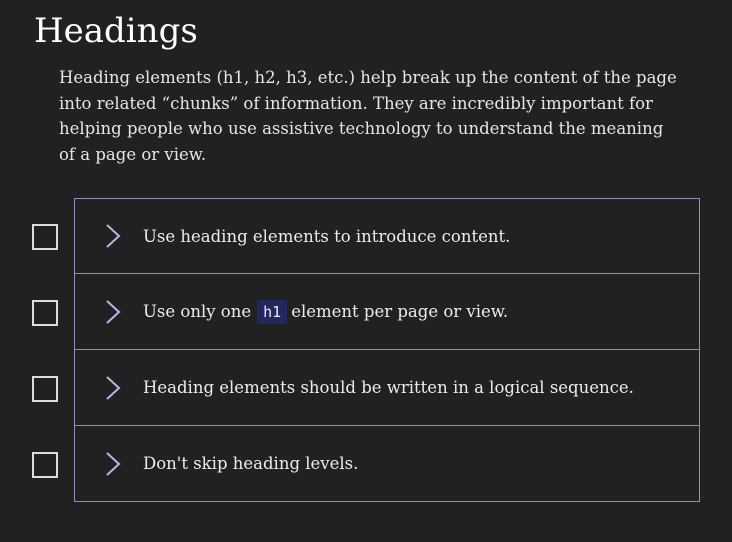 The height and width of the screenshot is (542, 732). I want to click on checklist-item-disclosure: Don't skip heading levels., so click(387, 464).